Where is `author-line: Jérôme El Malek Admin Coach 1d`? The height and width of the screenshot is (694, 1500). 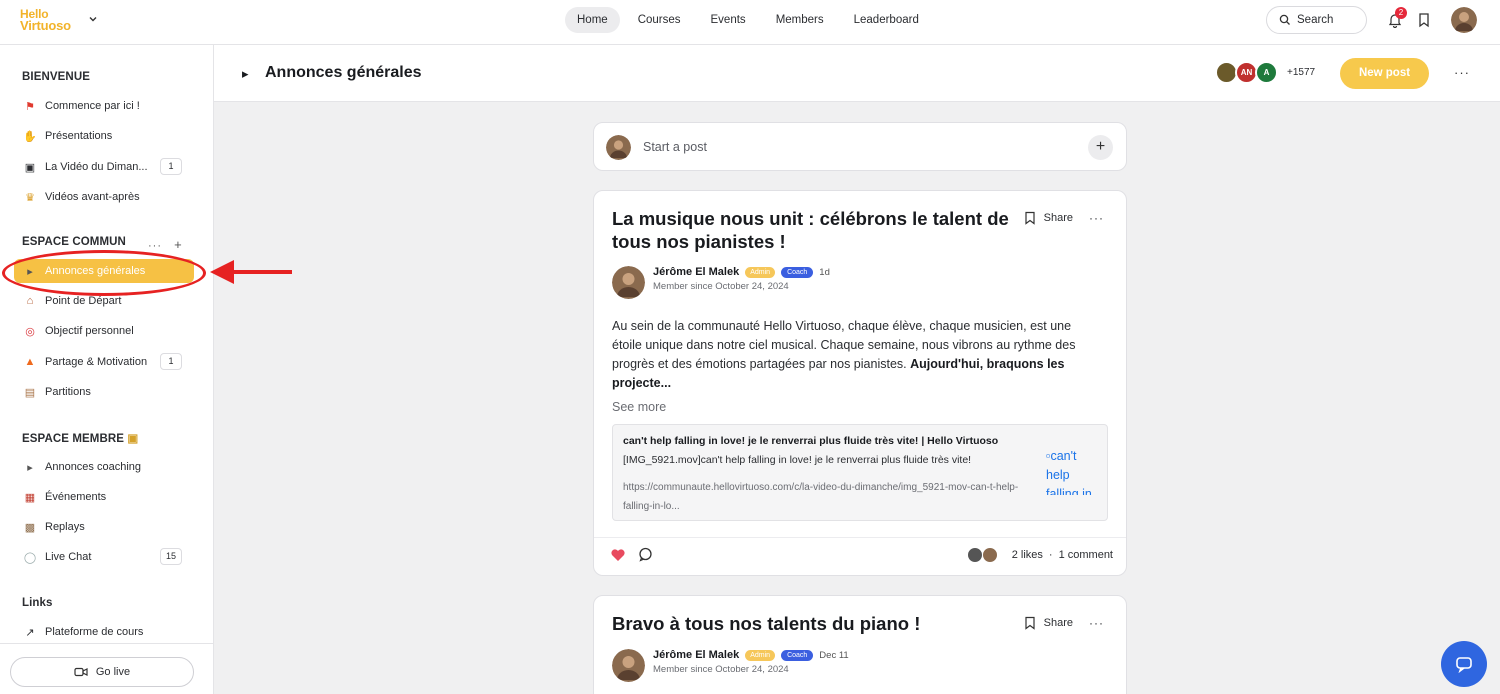 author-line: Jérôme El Malek Admin Coach 1d is located at coordinates (741, 272).